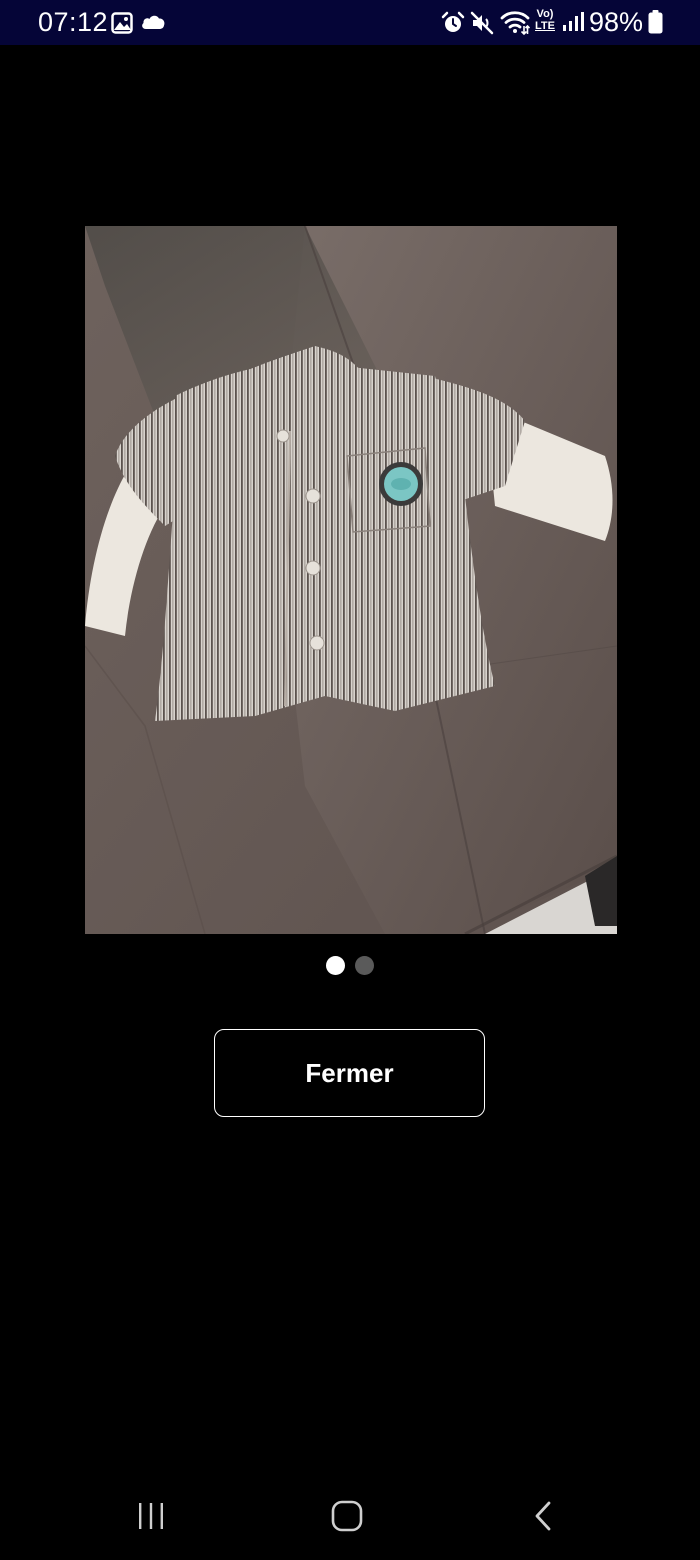  I want to click on navigation-bar, so click(350, 1515).